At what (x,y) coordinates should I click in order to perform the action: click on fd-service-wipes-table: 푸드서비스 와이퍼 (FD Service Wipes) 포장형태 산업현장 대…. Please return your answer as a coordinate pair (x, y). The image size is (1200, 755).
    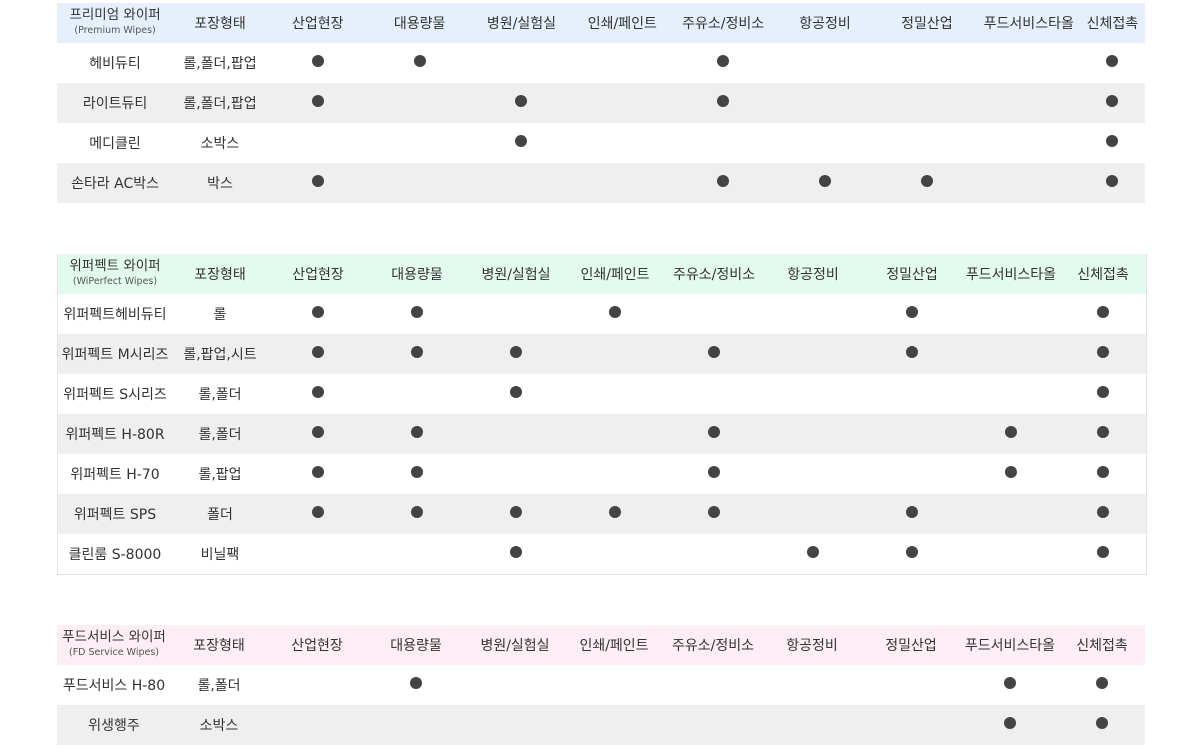
    Looking at the image, I should click on (601, 685).